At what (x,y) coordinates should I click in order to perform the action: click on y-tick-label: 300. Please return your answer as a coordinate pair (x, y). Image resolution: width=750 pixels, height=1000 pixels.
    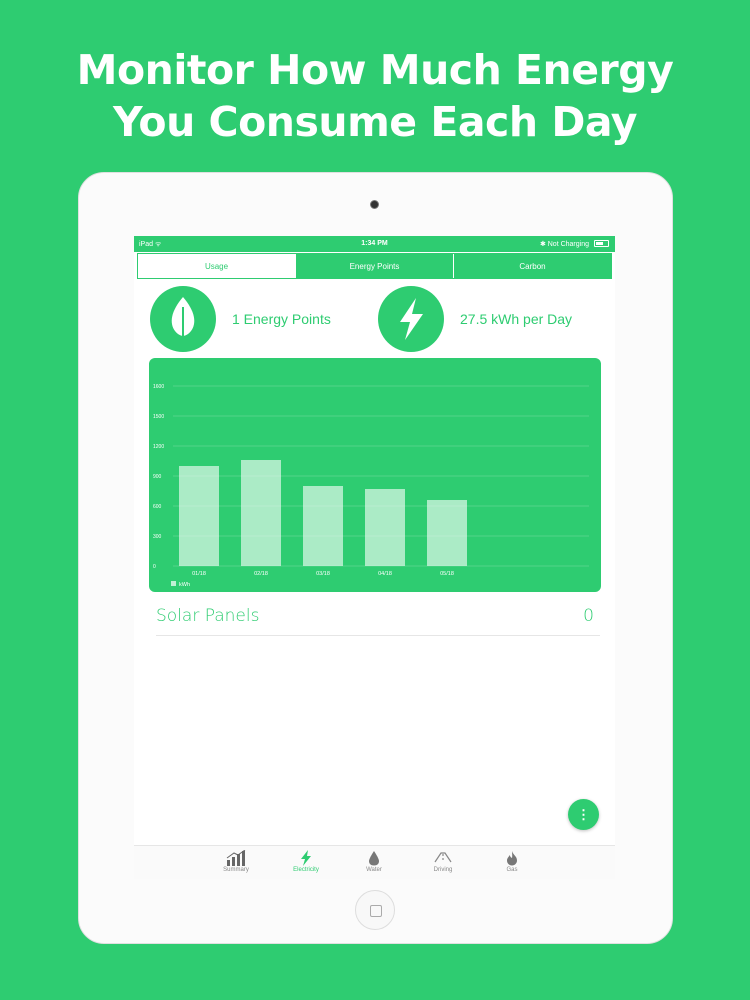
    Looking at the image, I should click on (157, 537).